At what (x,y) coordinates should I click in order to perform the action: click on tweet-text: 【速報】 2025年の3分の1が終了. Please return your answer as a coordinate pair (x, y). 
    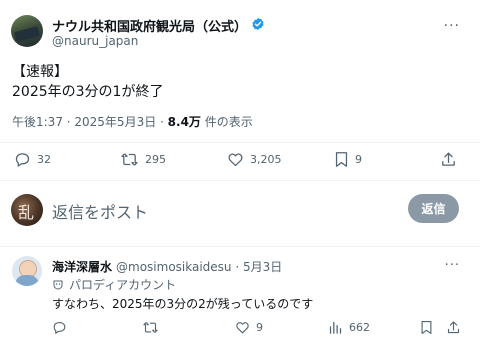
    Looking at the image, I should click on (87, 82).